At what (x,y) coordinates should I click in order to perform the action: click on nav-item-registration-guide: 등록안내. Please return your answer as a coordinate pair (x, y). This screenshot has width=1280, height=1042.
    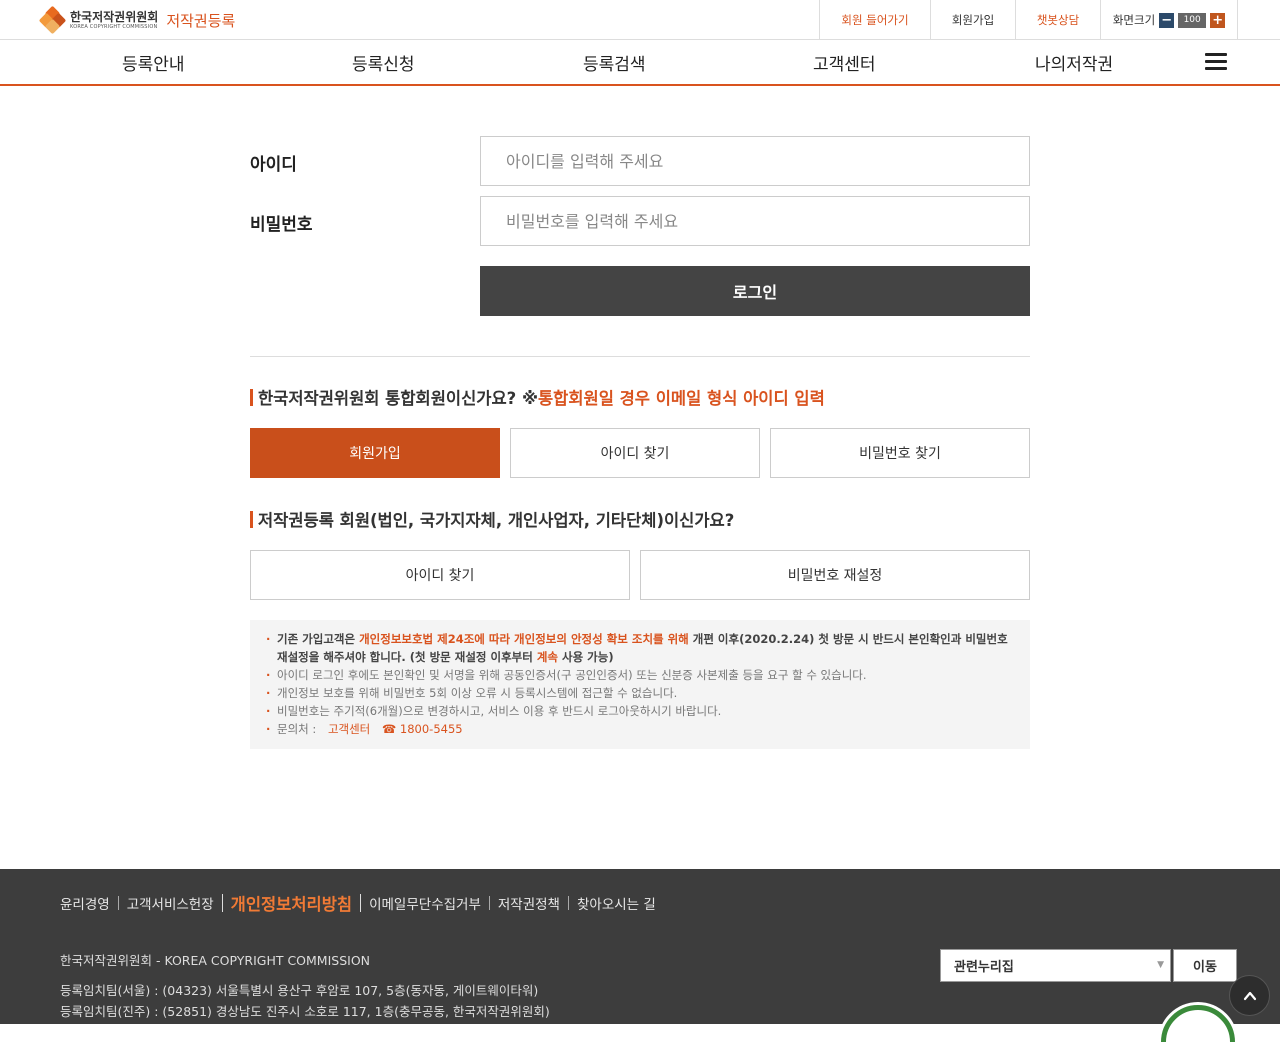
    Looking at the image, I should click on (153, 62).